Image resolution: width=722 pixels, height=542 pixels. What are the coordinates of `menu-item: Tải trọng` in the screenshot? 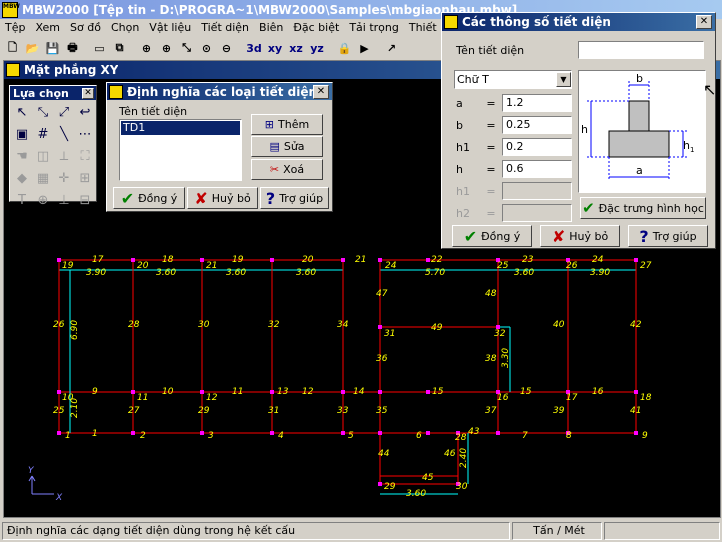 It's located at (374, 28).